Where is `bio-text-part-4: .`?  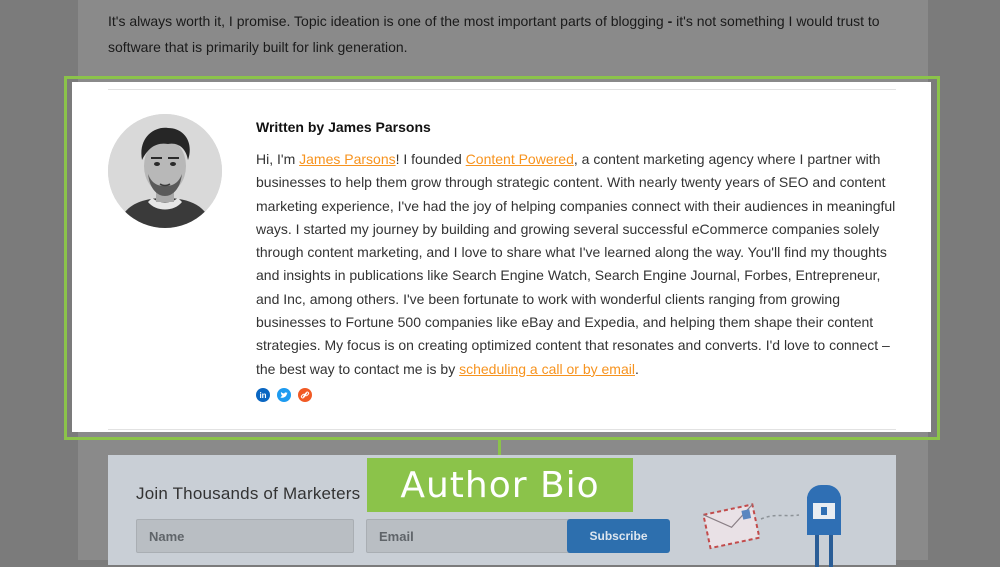 bio-text-part-4: . is located at coordinates (636, 368).